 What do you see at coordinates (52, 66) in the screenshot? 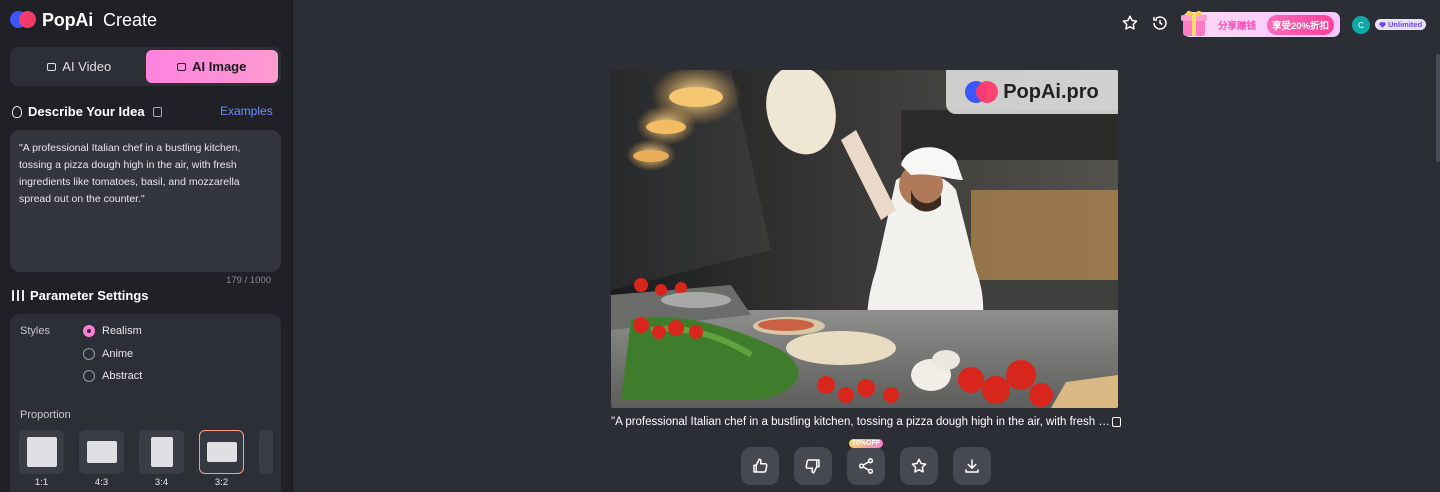
I see `video-icon` at bounding box center [52, 66].